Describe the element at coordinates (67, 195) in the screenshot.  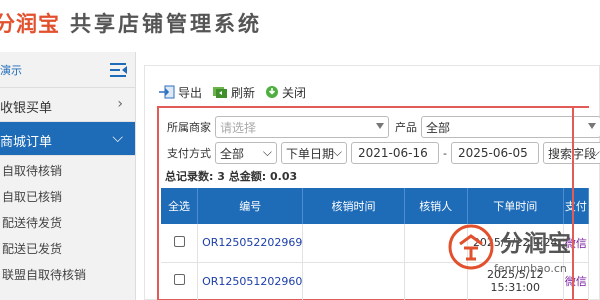
I see `sidebar-subitem-pickup-done: 自取已核销` at that location.